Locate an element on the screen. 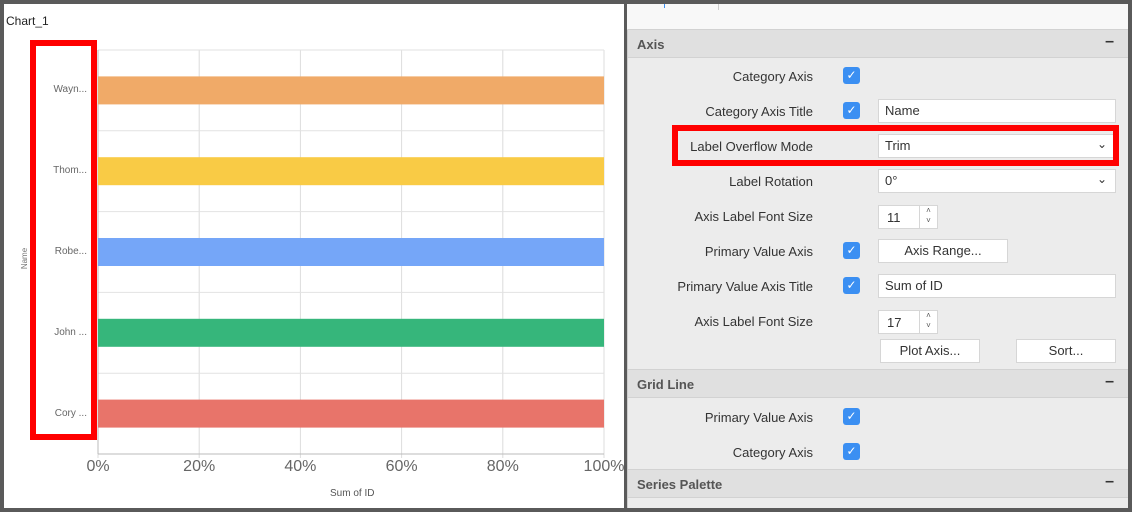 Image resolution: width=1132 pixels, height=512 pixels. panel-tabs-strip is located at coordinates (877, 17).